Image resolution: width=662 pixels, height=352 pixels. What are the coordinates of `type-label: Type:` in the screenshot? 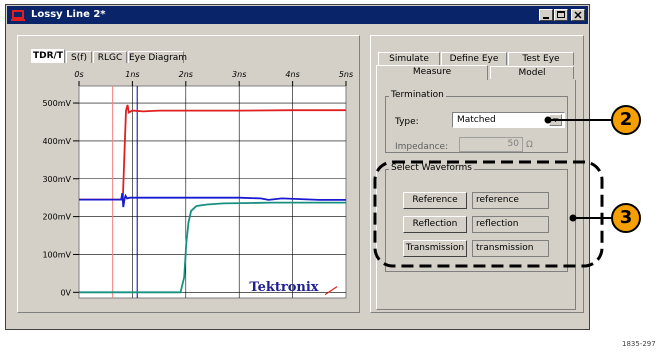 It's located at (407, 122).